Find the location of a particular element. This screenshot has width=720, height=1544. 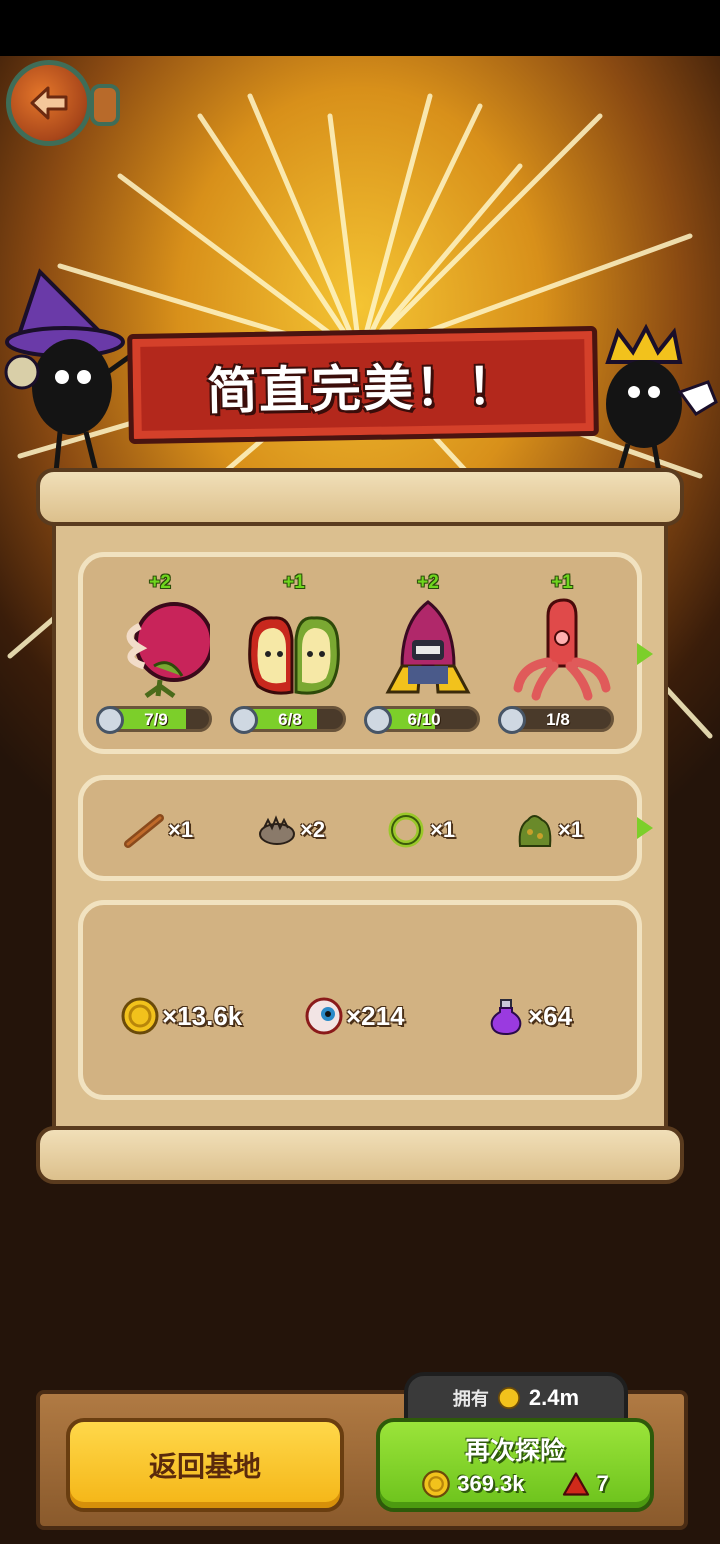

return-base-button: 返回基地 is located at coordinates (205, 1465).